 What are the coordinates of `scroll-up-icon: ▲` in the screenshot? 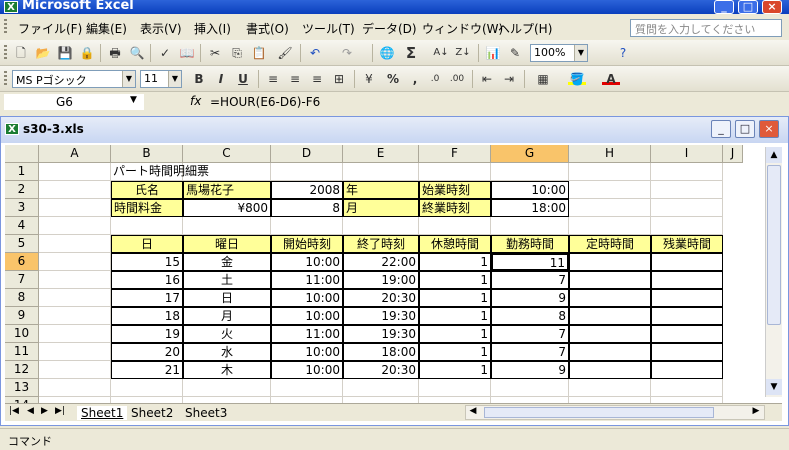 It's located at (774, 155).